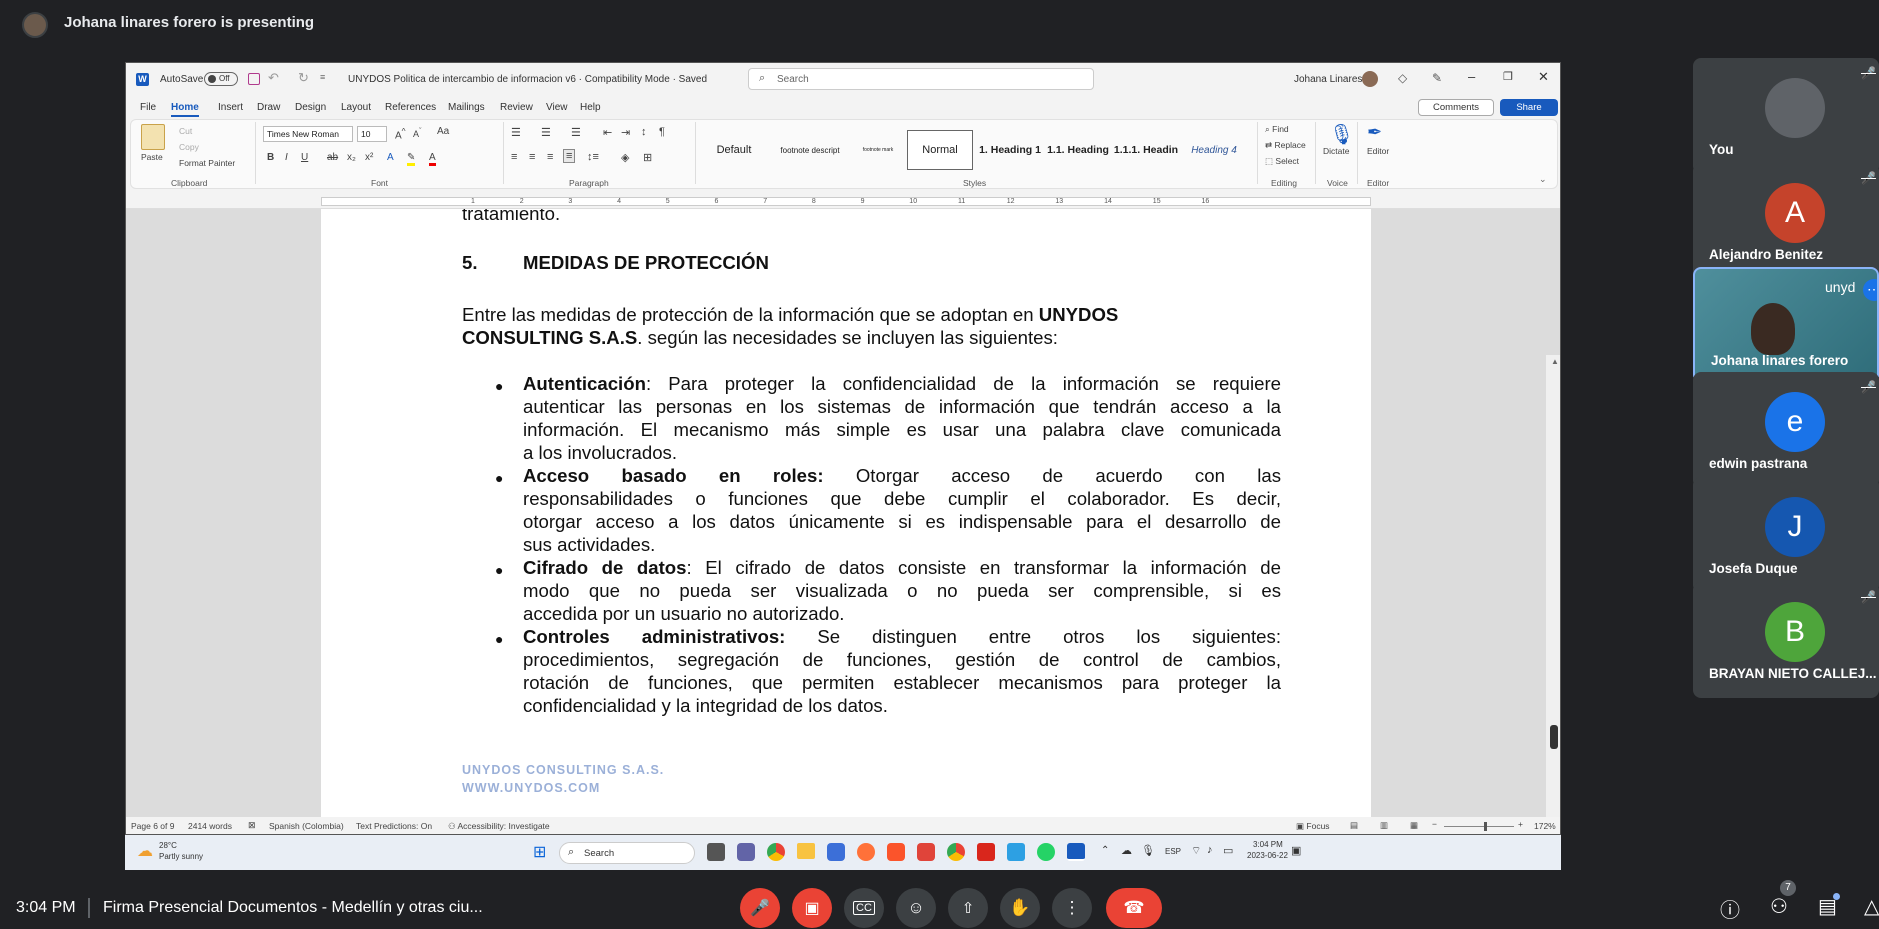  Describe the element at coordinates (1173, 851) in the screenshot. I see `language-indicator: ESP` at that location.